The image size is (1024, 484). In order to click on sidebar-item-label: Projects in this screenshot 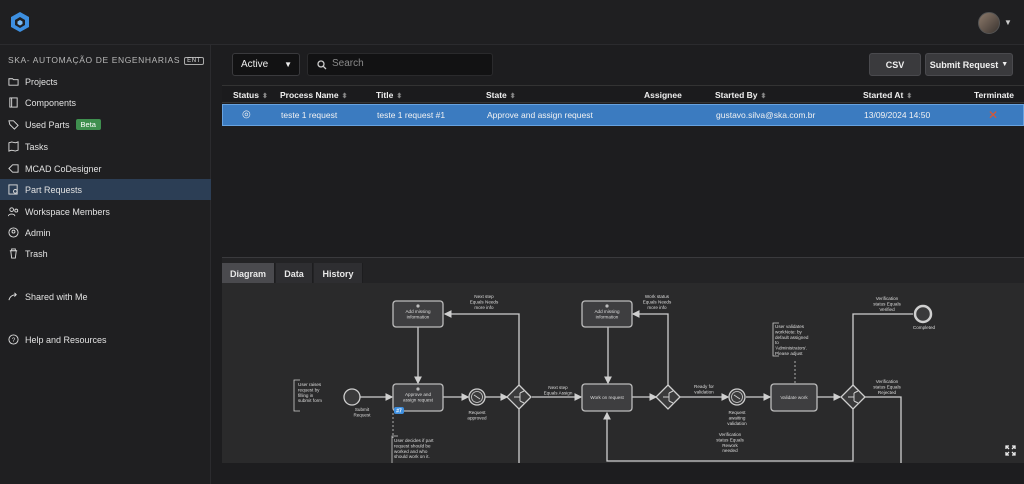, I will do `click(41, 81)`.